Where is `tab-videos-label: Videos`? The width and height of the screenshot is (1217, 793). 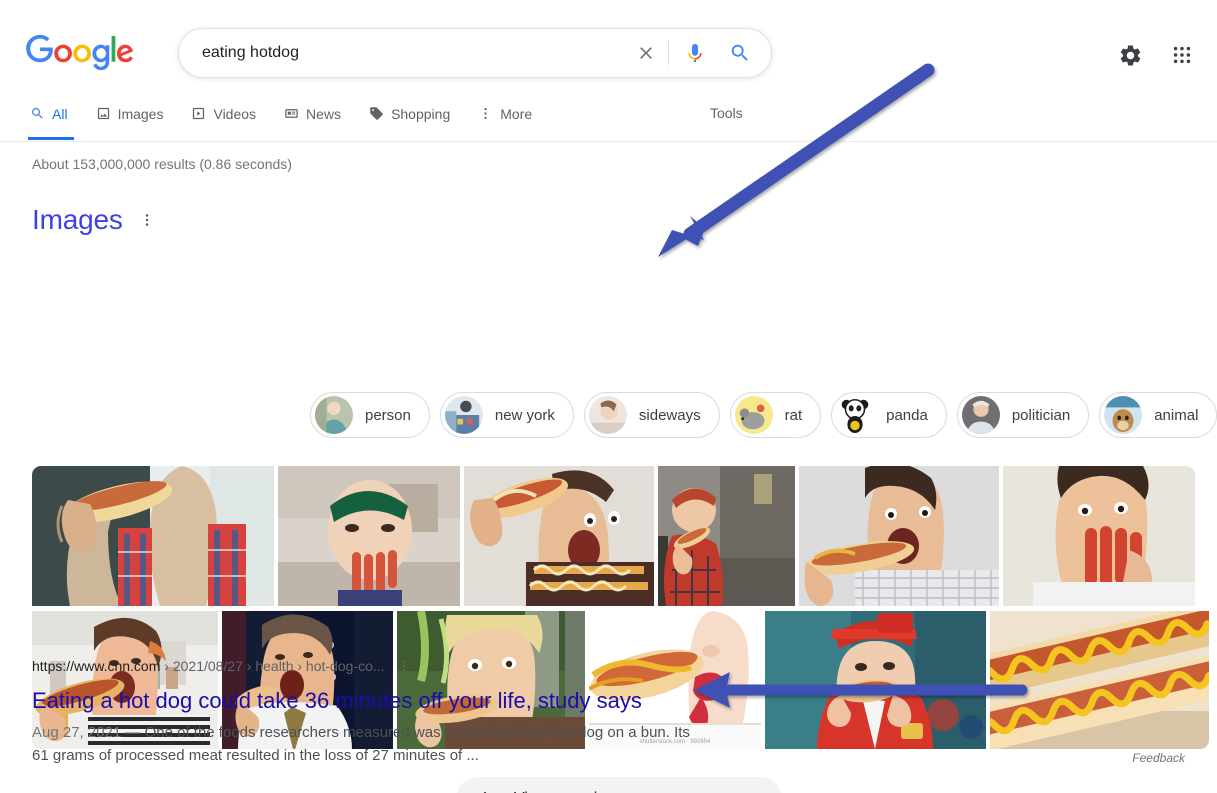
tab-videos-label: Videos is located at coordinates (235, 114).